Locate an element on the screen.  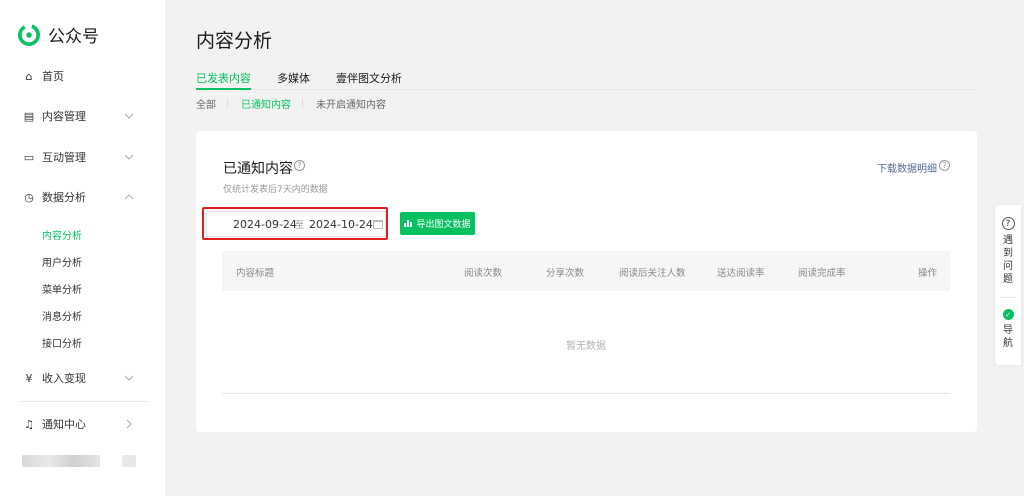
brand: 公众号 is located at coordinates (58, 34).